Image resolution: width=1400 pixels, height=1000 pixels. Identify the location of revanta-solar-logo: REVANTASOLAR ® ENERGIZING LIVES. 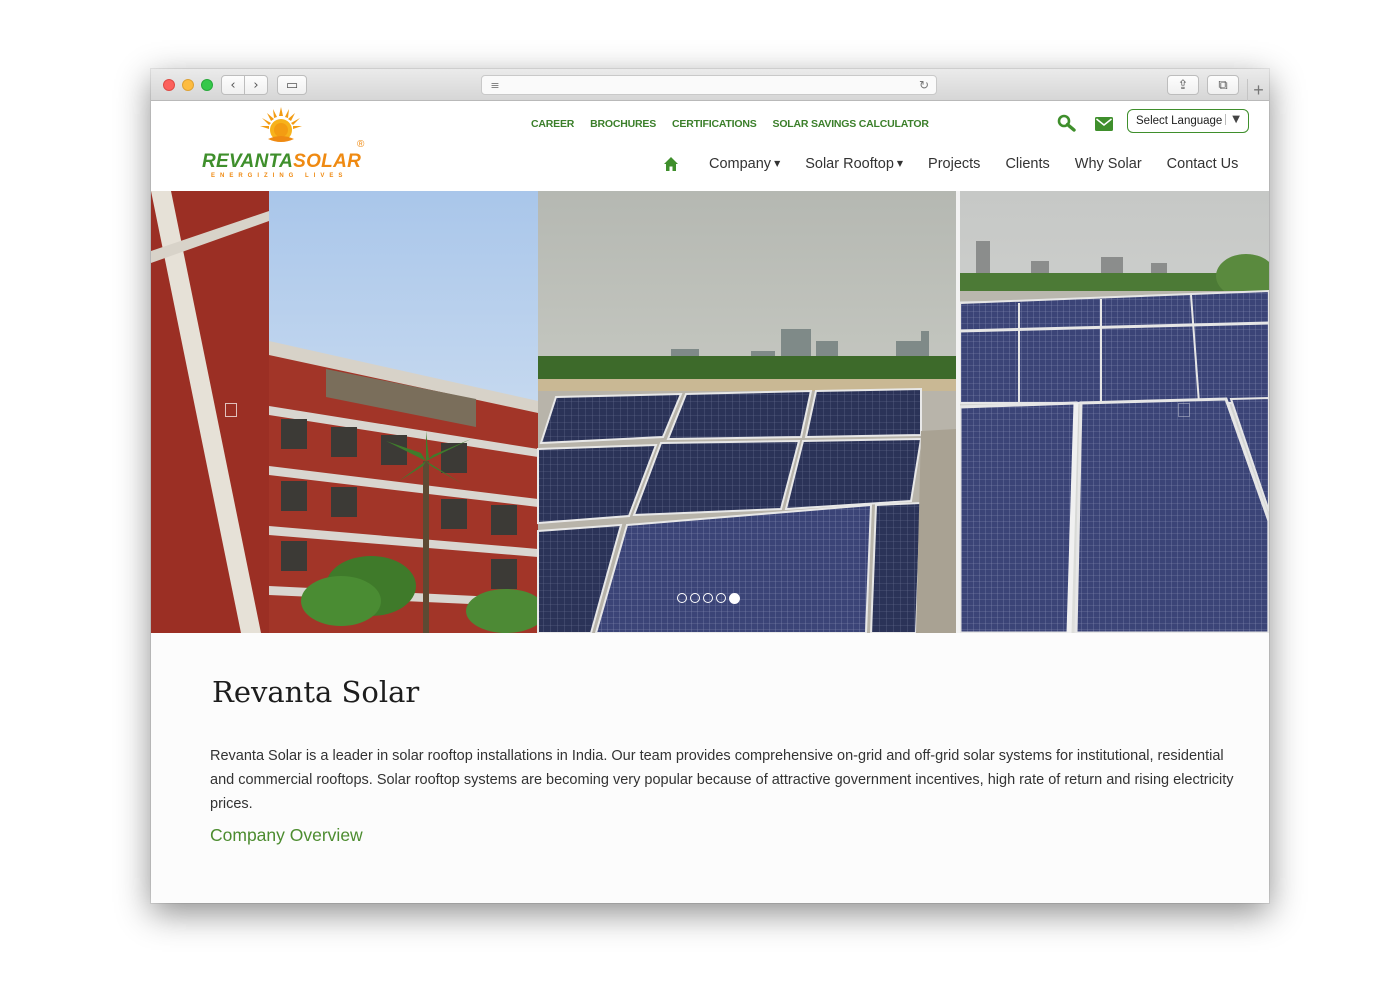
(286, 143).